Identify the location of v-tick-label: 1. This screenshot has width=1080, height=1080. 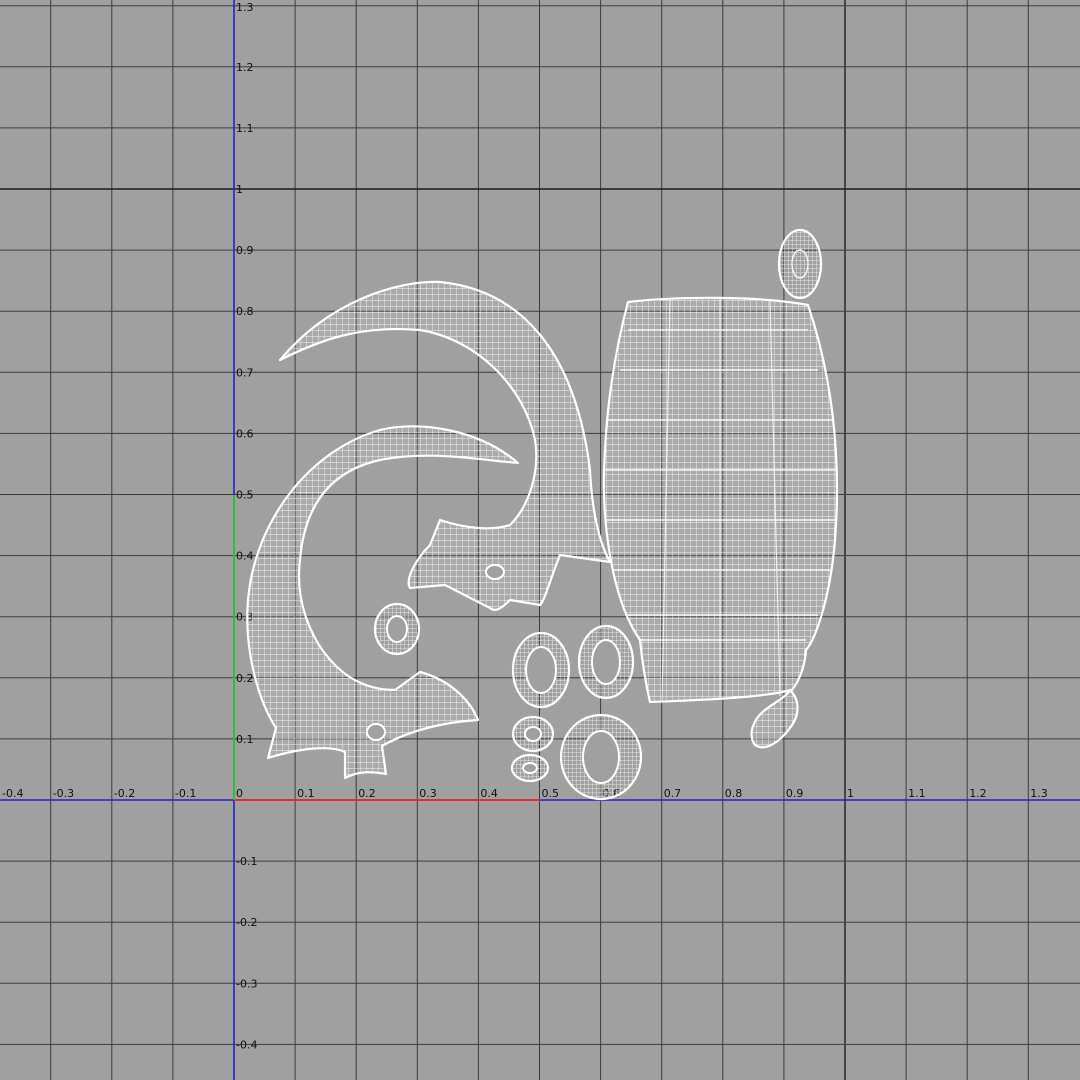
(239, 189).